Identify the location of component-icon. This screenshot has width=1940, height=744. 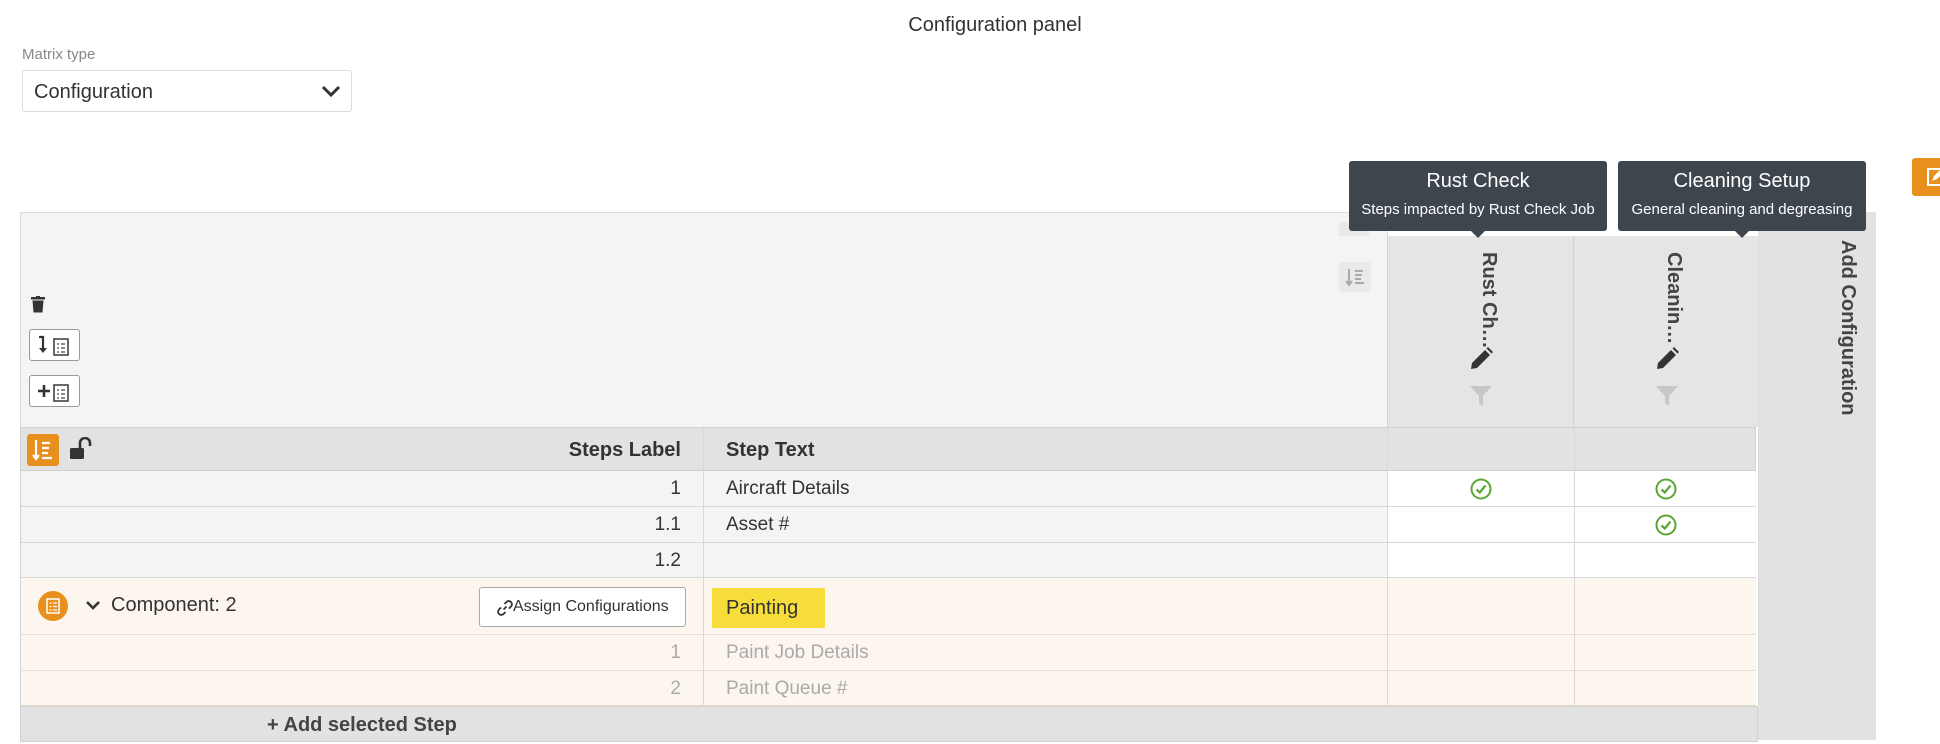
(53, 606).